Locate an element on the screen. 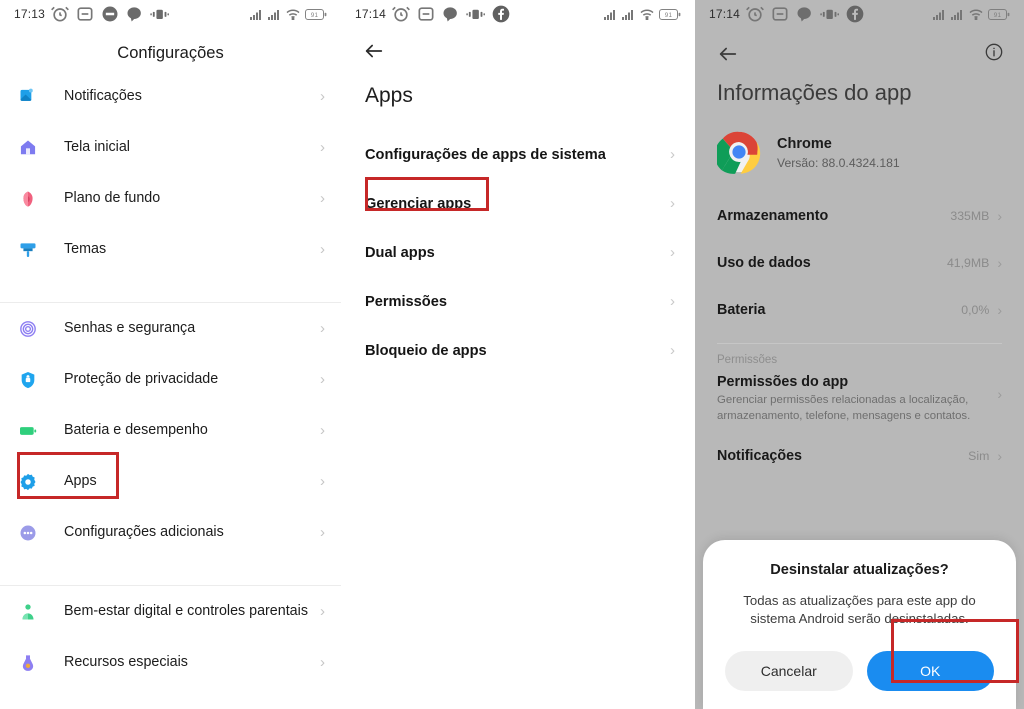  list-item-value: Sim is located at coordinates (979, 455).